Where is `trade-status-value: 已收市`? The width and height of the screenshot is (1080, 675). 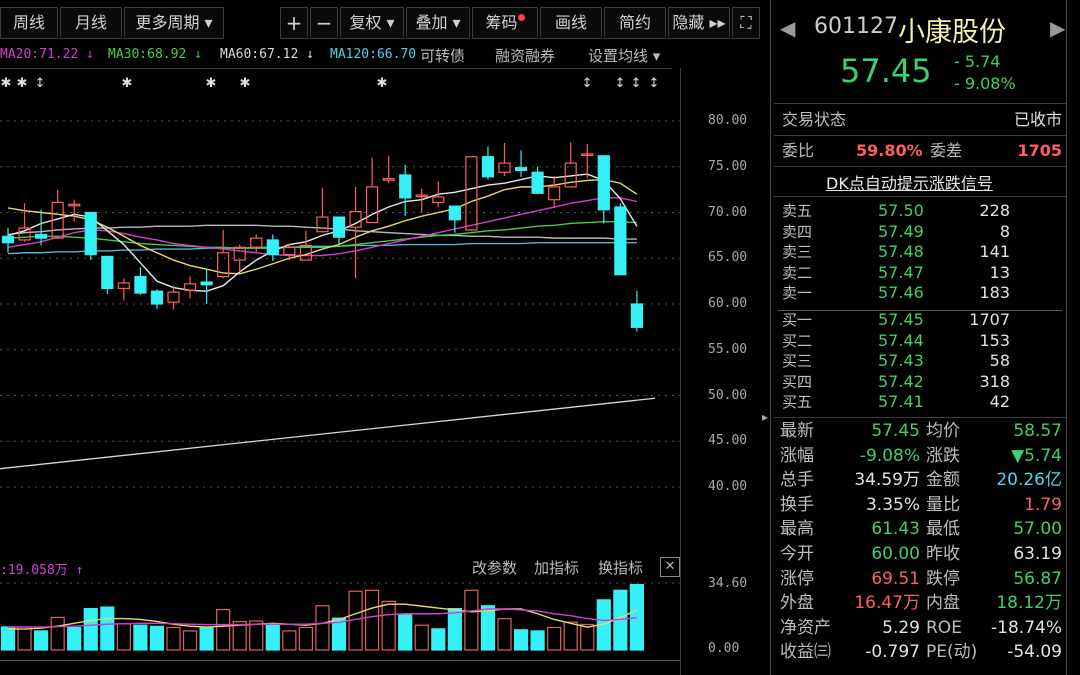 trade-status-value: 已收市 is located at coordinates (1037, 119).